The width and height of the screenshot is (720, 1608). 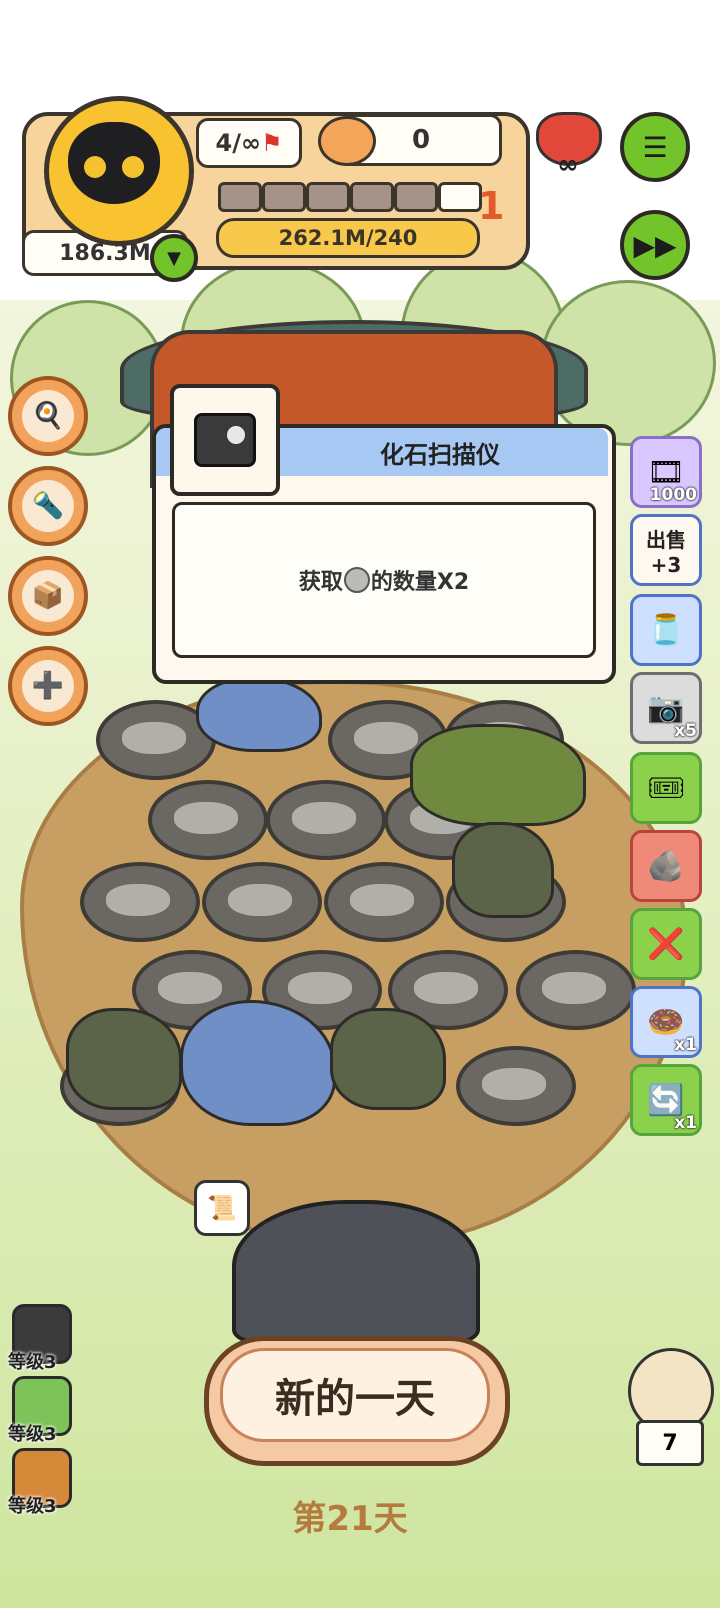 What do you see at coordinates (685, 731) in the screenshot?
I see `item-count: x5` at bounding box center [685, 731].